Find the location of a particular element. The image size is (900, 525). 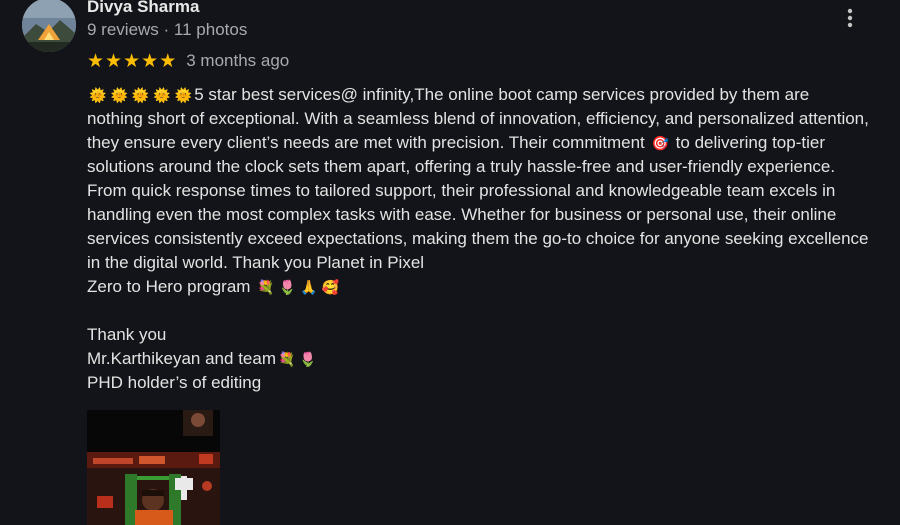

review-line: Zero to Hero program 💐 🌷 🙏 🥰 is located at coordinates (492, 287).